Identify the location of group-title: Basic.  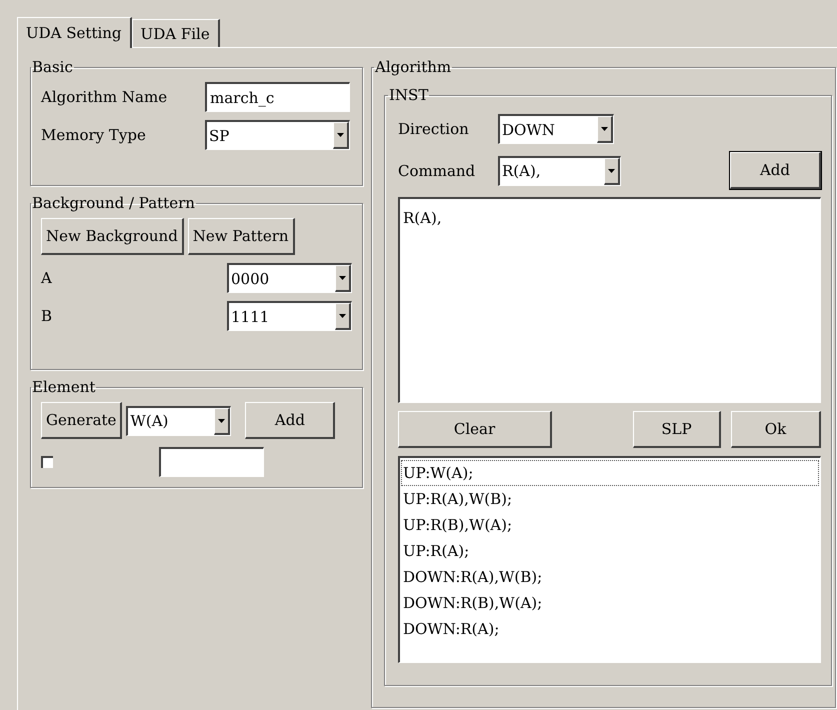
(52, 67).